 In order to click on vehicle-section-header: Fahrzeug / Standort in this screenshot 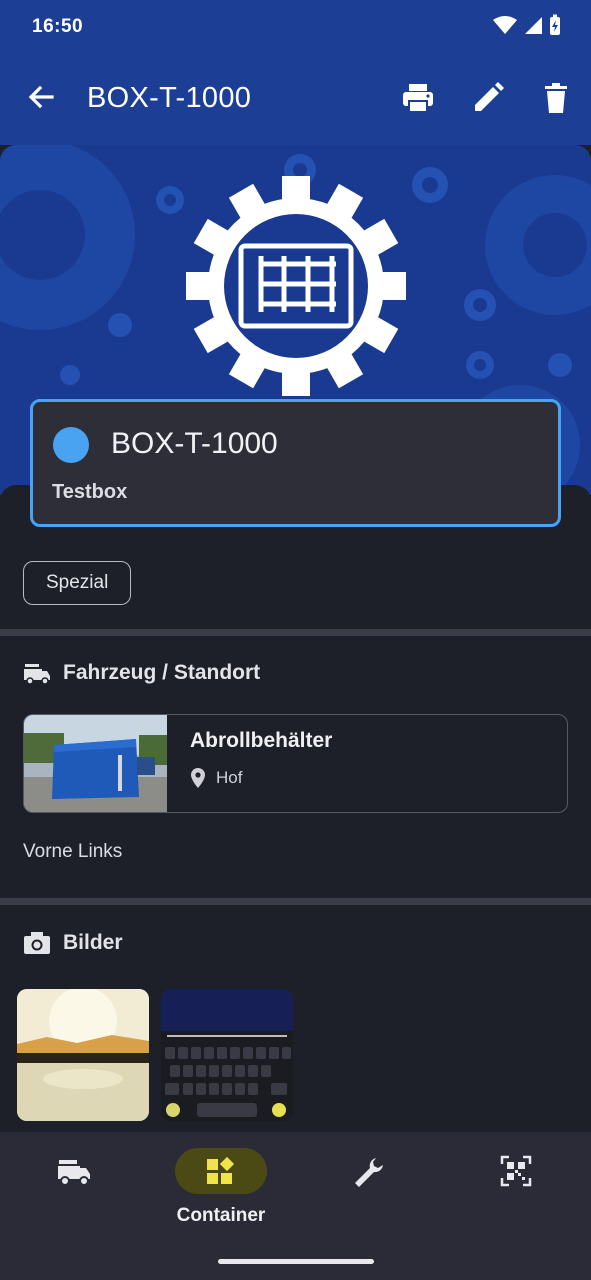, I will do `click(141, 673)`.